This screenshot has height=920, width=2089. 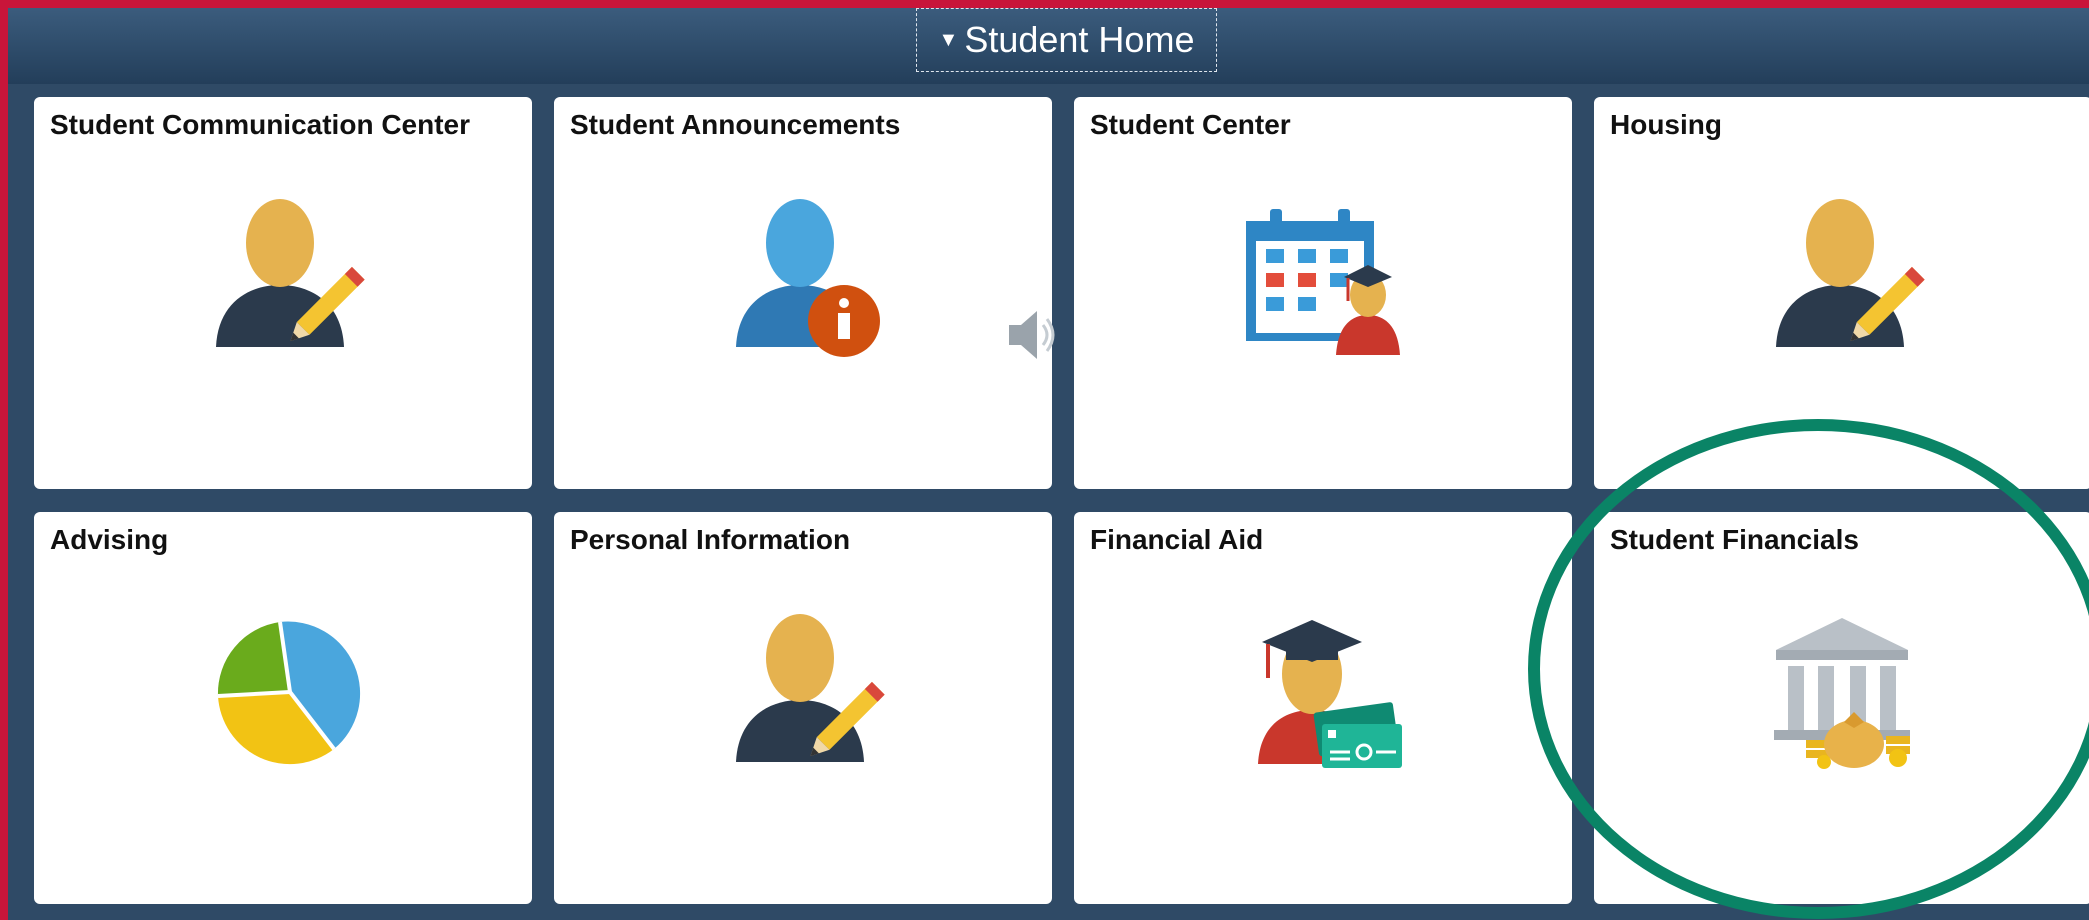 I want to click on tile-advising: Advising, so click(x=283, y=708).